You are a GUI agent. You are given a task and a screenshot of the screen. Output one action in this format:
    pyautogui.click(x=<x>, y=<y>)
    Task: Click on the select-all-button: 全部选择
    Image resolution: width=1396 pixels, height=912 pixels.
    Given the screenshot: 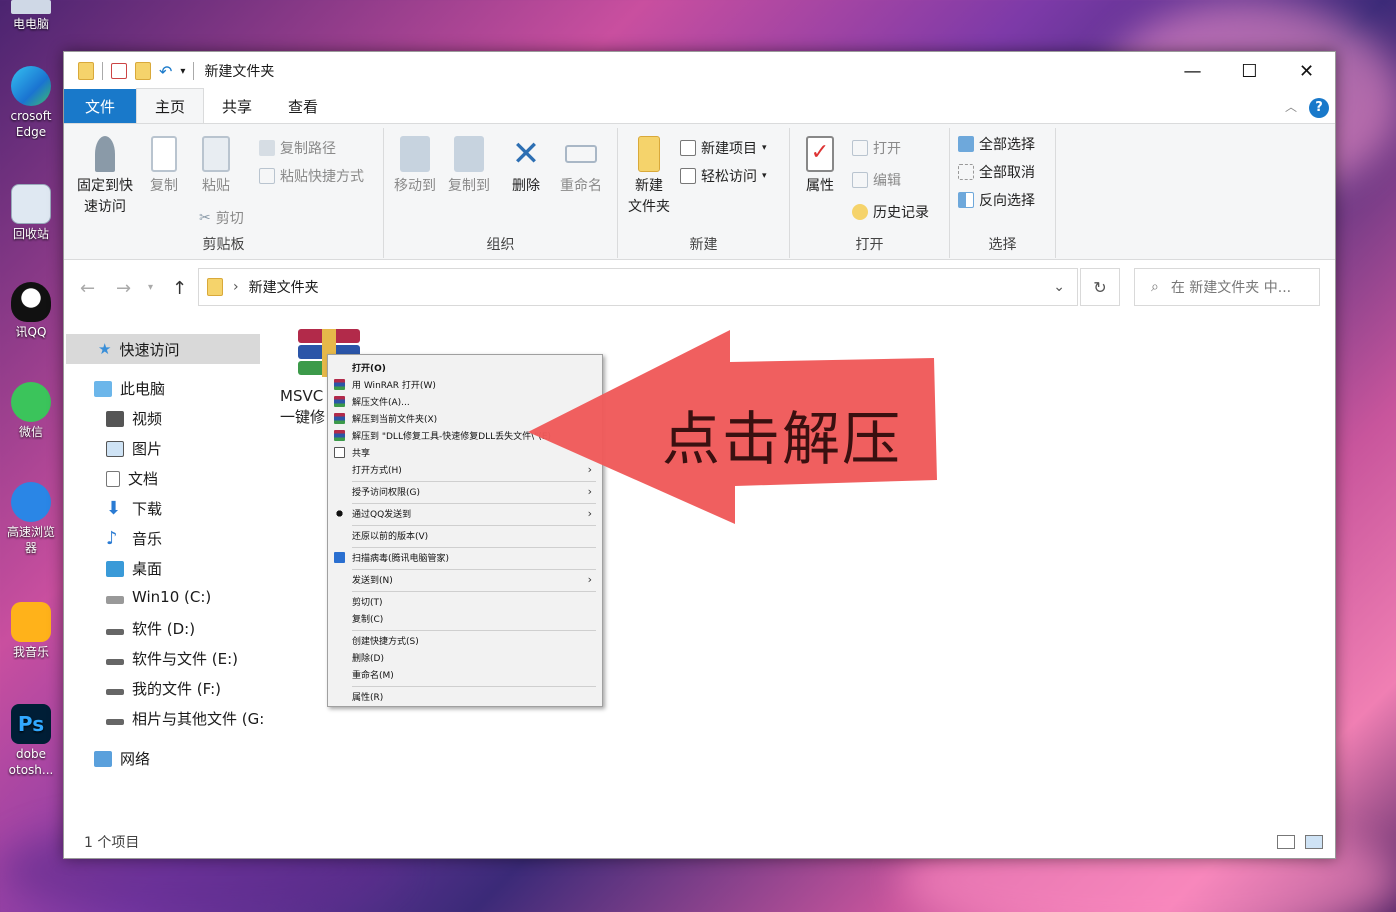 What is the action you would take?
    pyautogui.click(x=996, y=144)
    